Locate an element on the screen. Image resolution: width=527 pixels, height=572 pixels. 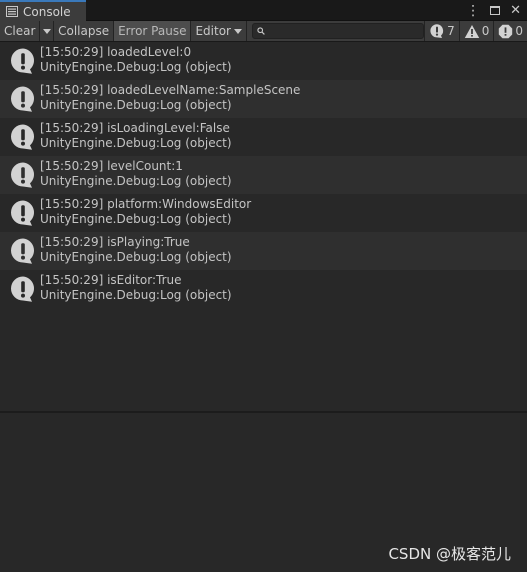
log-message: [15:50:29] isPlaying:True is located at coordinates (115, 242).